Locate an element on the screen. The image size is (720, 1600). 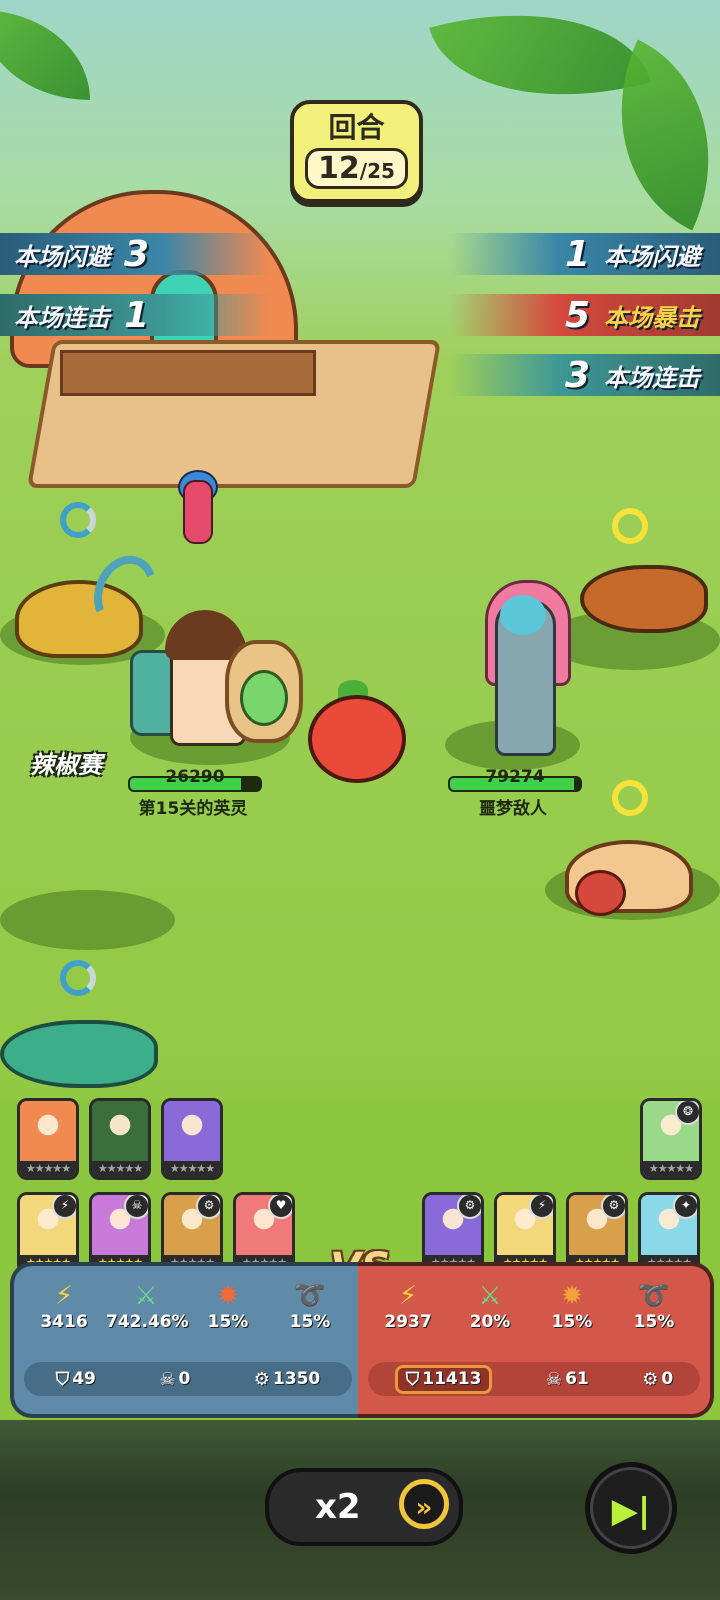
porch-table is located at coordinates (188, 373).